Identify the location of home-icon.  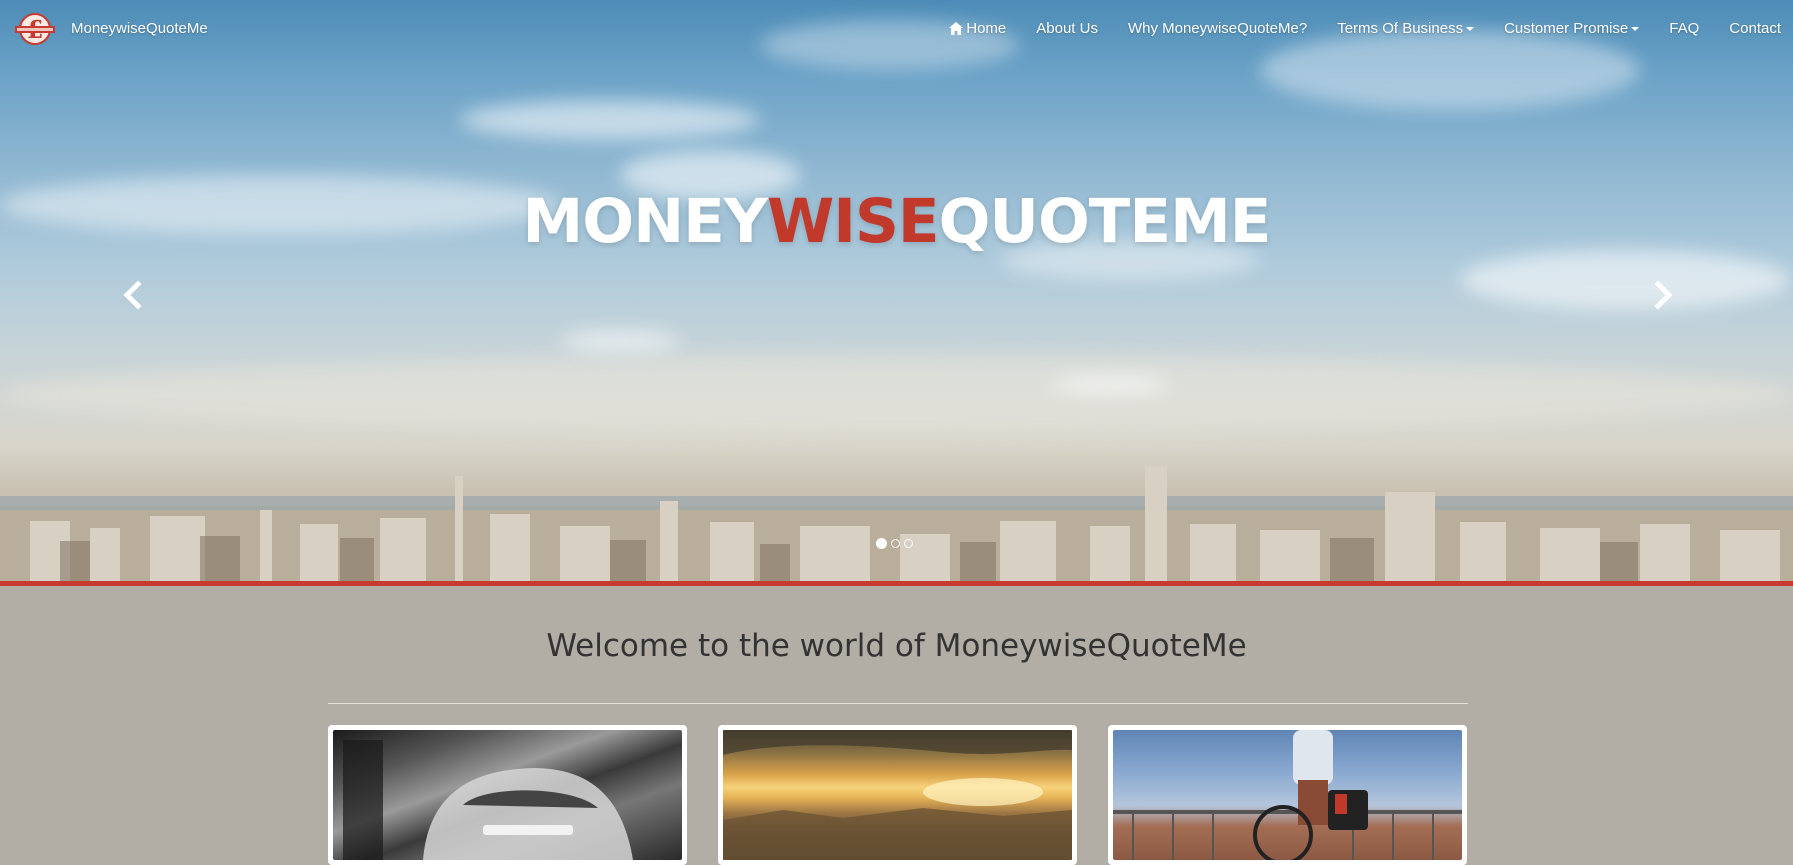
(956, 28).